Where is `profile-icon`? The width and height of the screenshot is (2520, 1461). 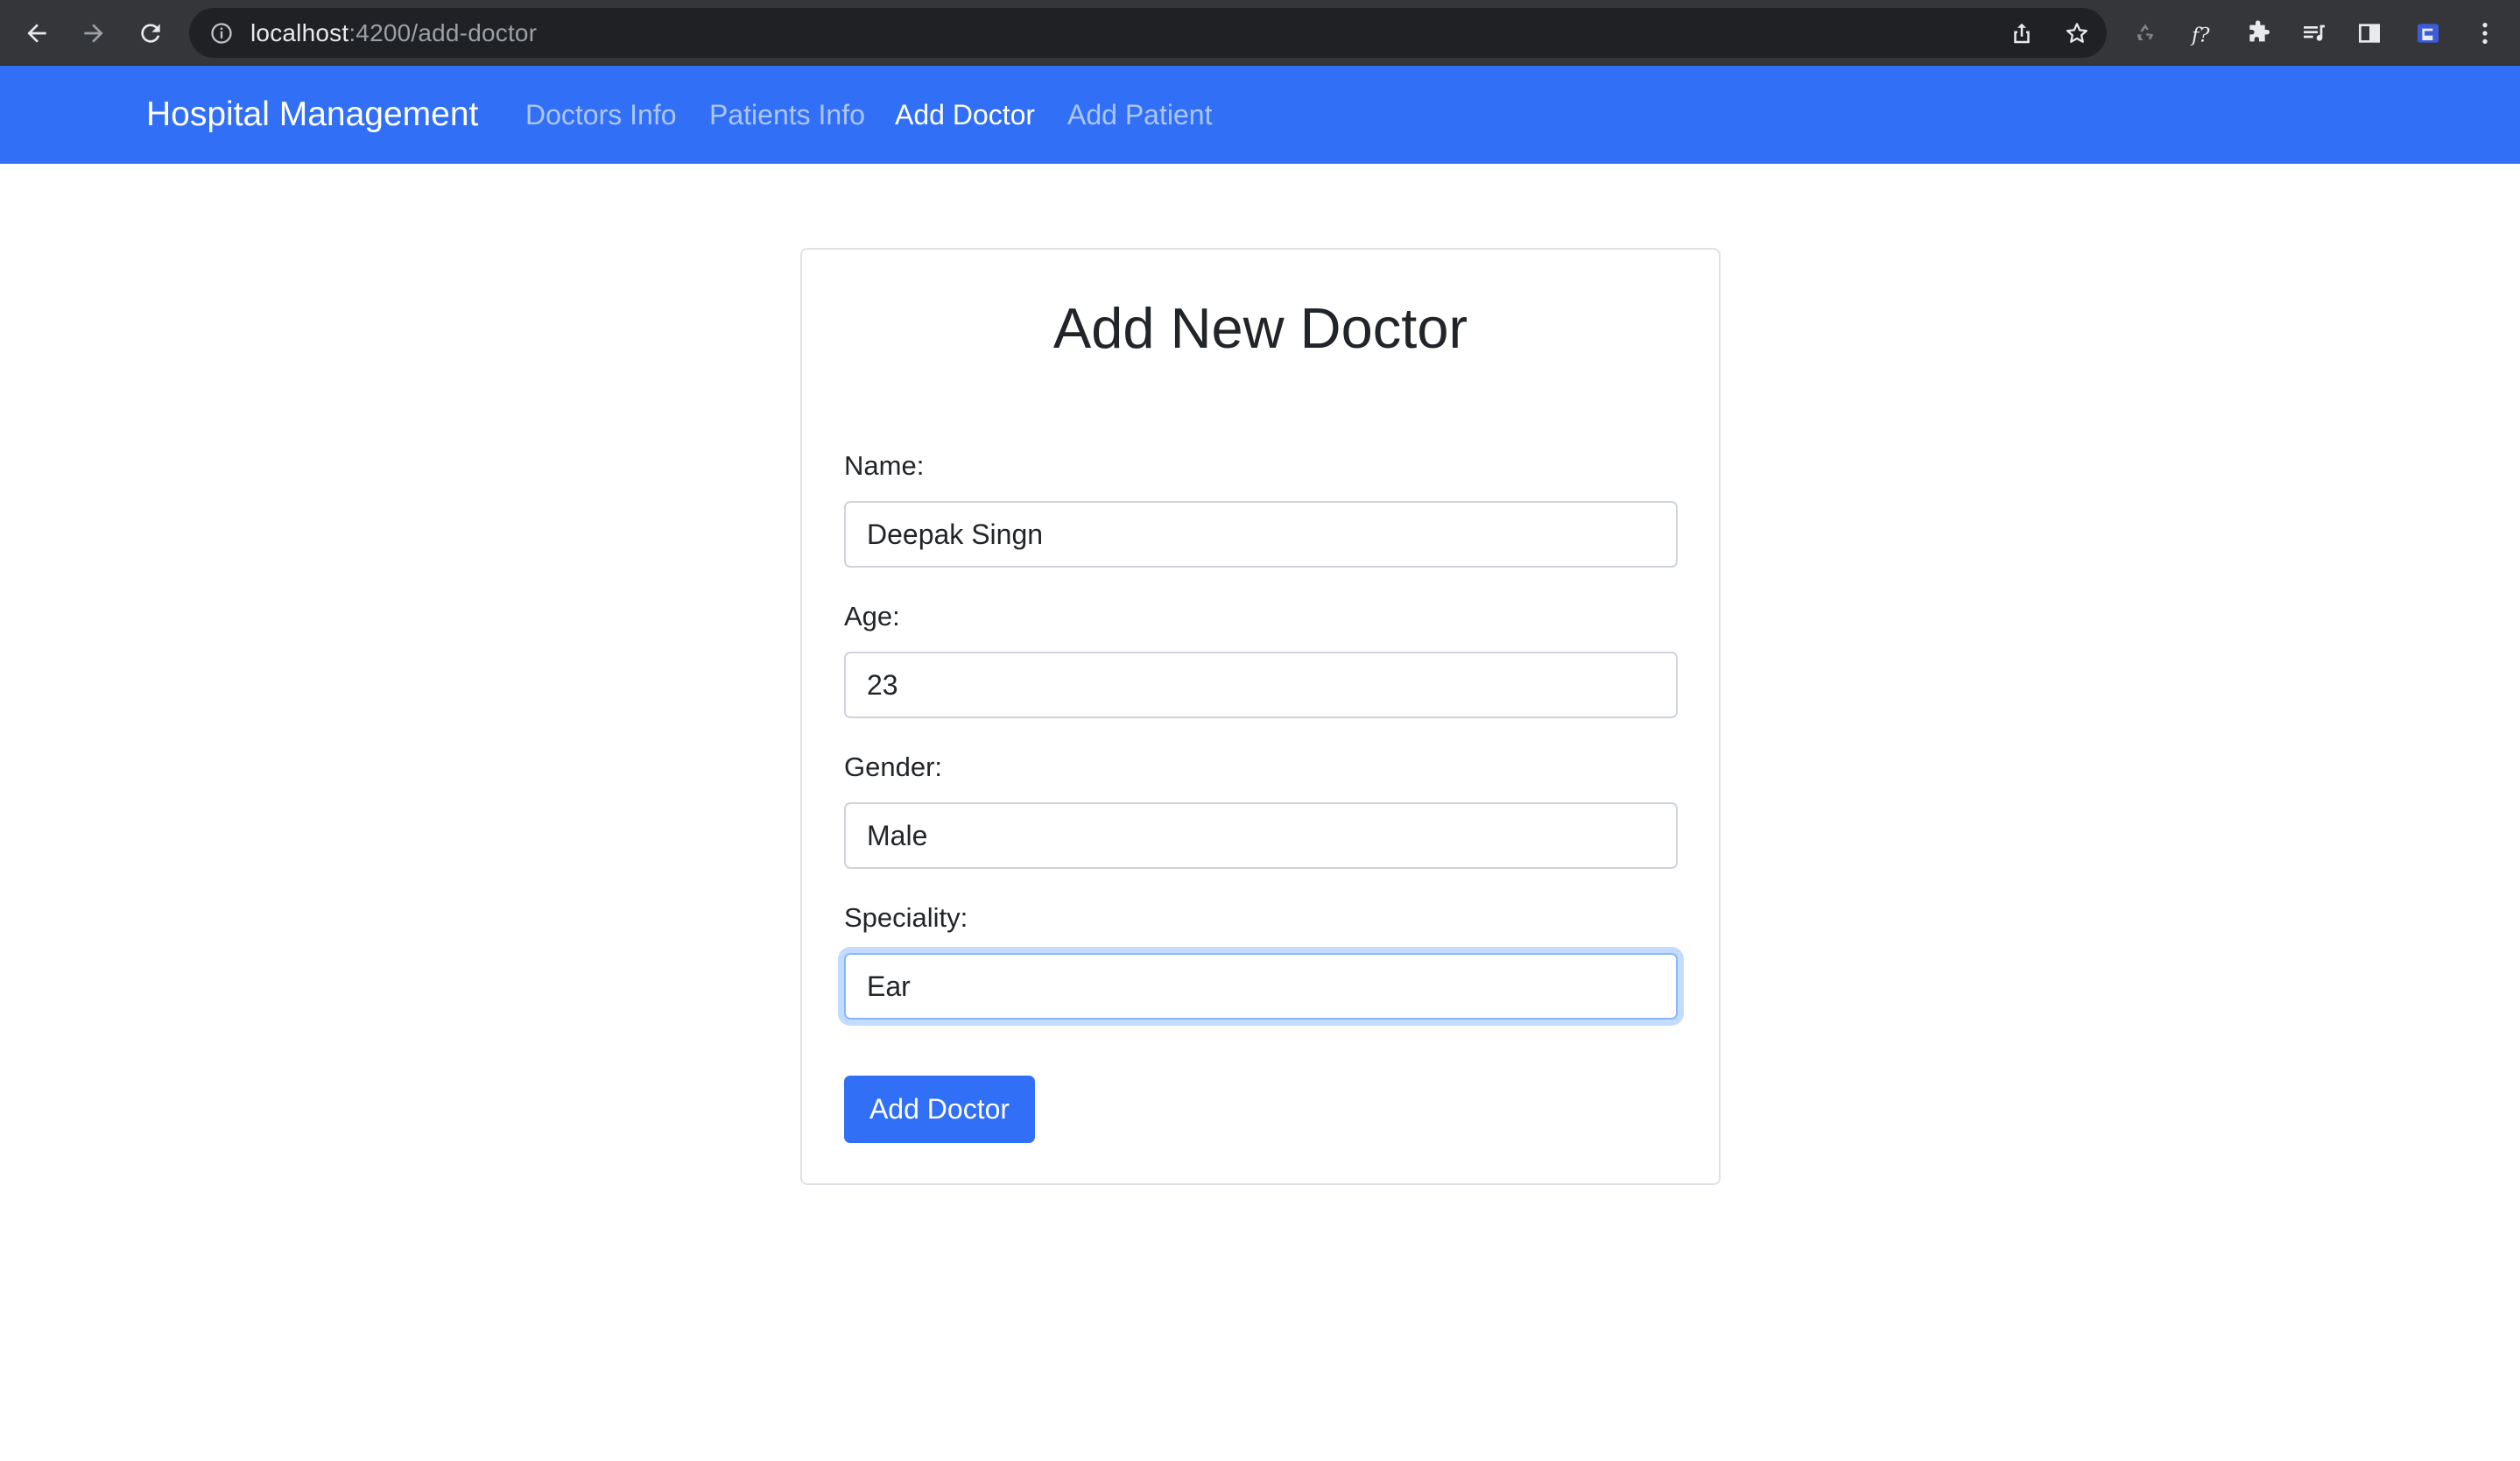
profile-icon is located at coordinates (2428, 33).